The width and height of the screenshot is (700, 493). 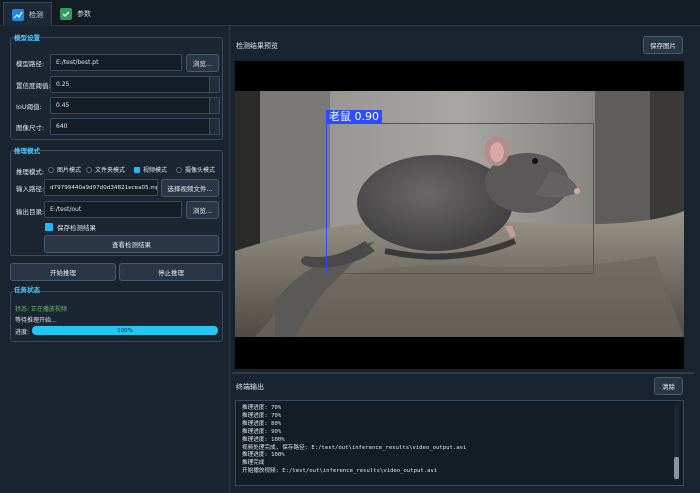 What do you see at coordinates (113, 209) in the screenshot?
I see `output-dir-input: E:/test/out` at bounding box center [113, 209].